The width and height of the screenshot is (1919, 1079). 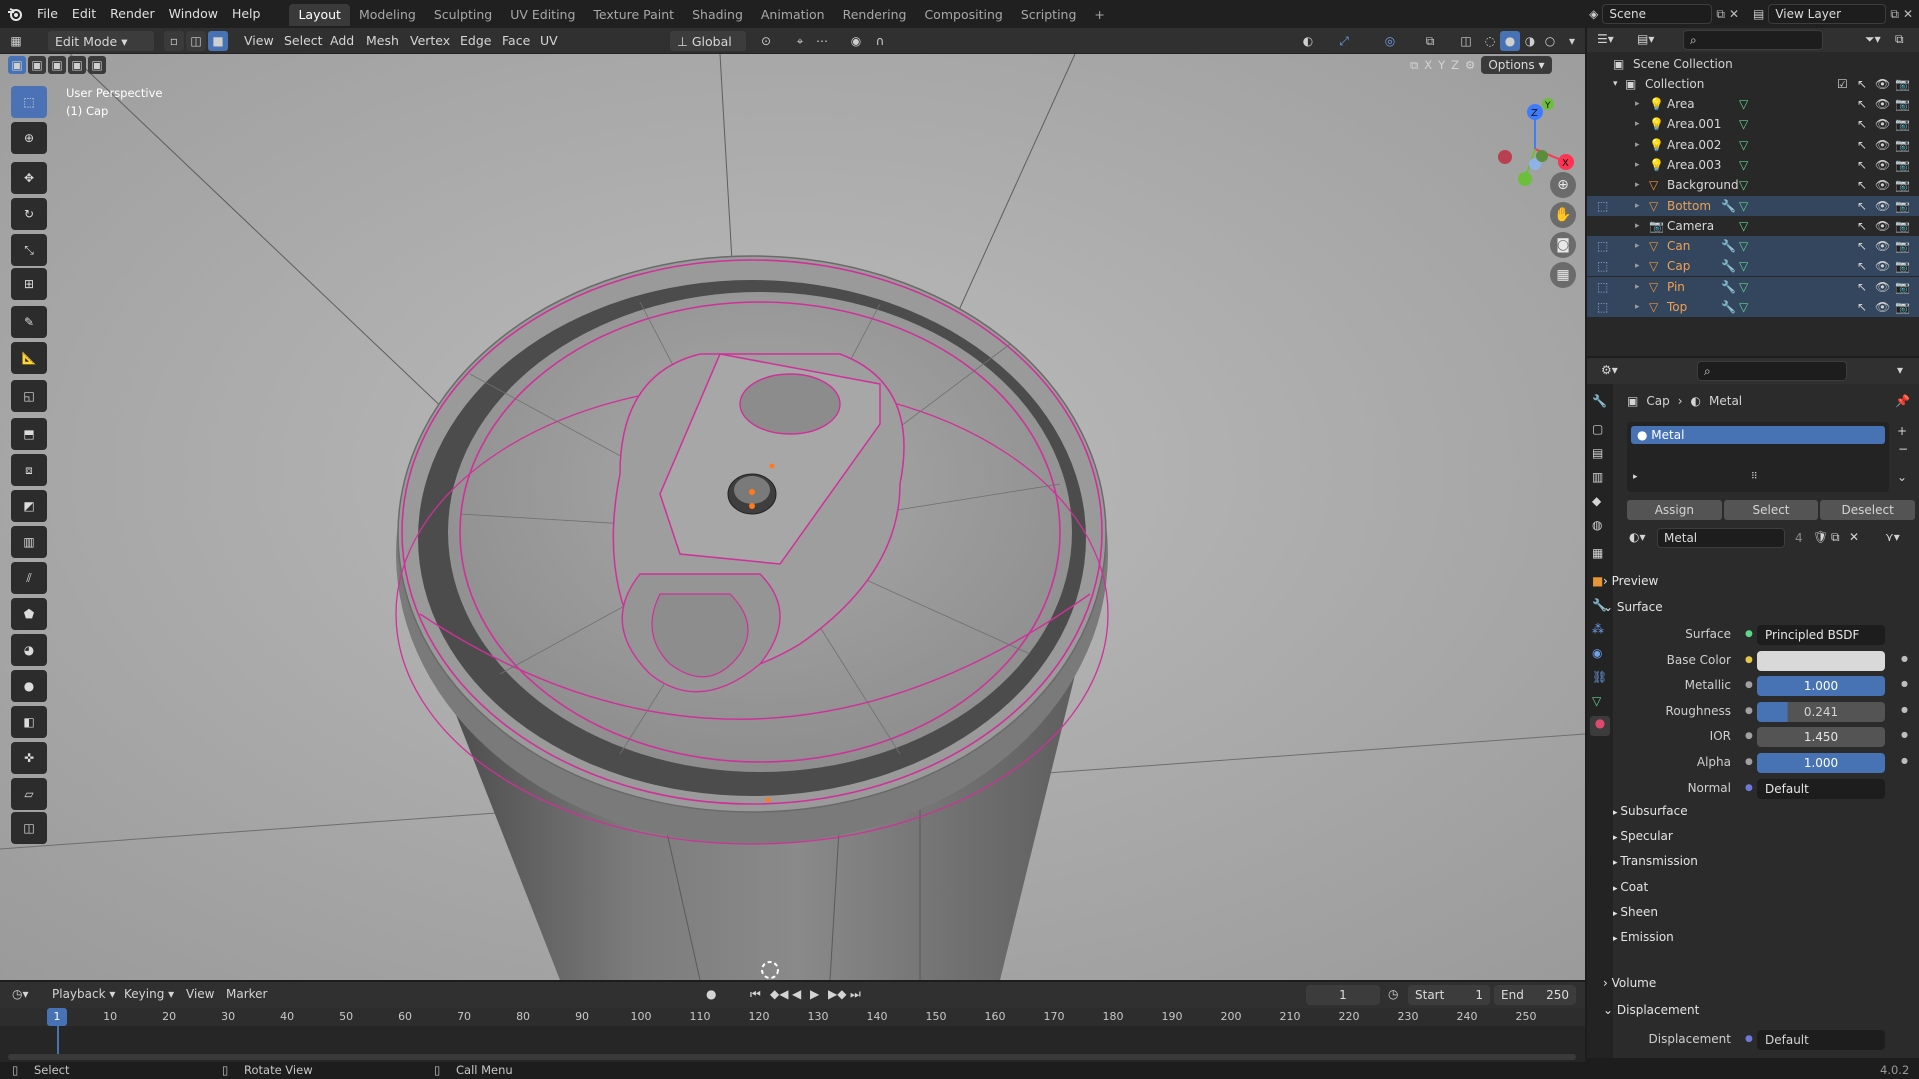 I want to click on menu-face: Face, so click(x=516, y=41).